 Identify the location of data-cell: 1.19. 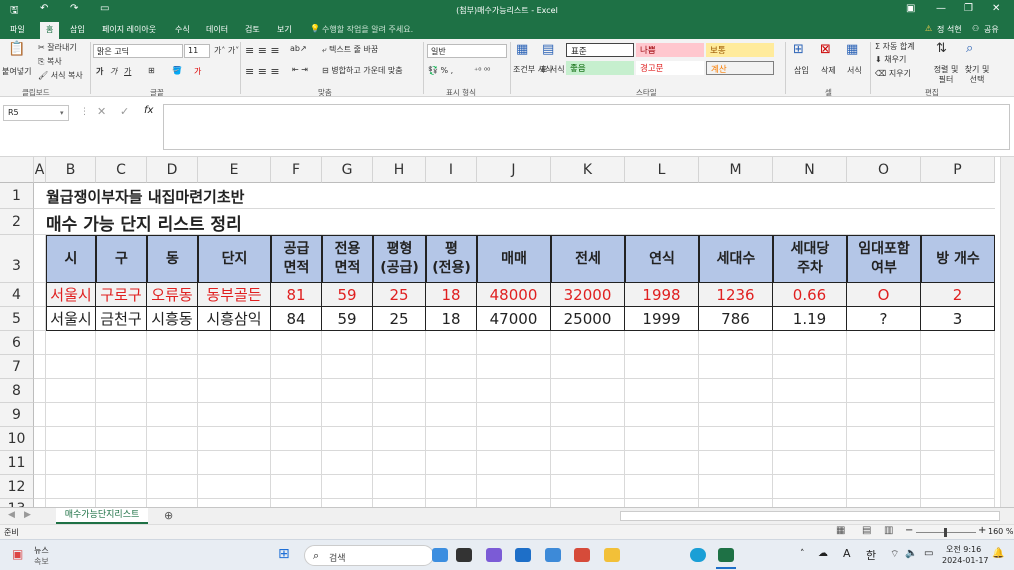
(810, 319).